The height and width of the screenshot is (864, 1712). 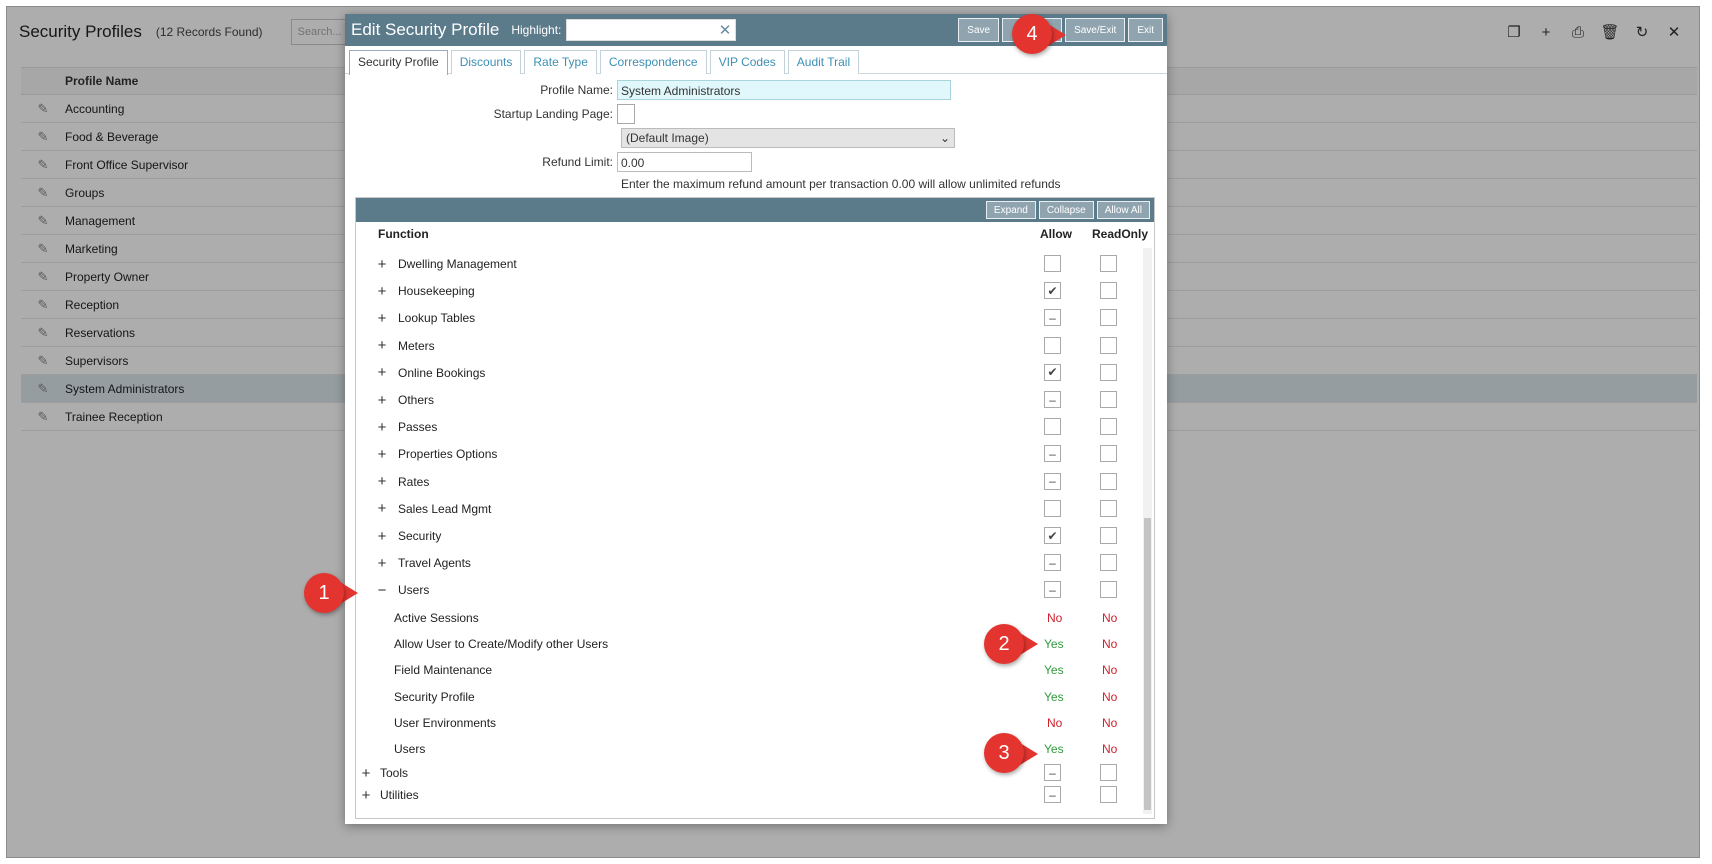 I want to click on function-row: + Passes, so click(x=751, y=427).